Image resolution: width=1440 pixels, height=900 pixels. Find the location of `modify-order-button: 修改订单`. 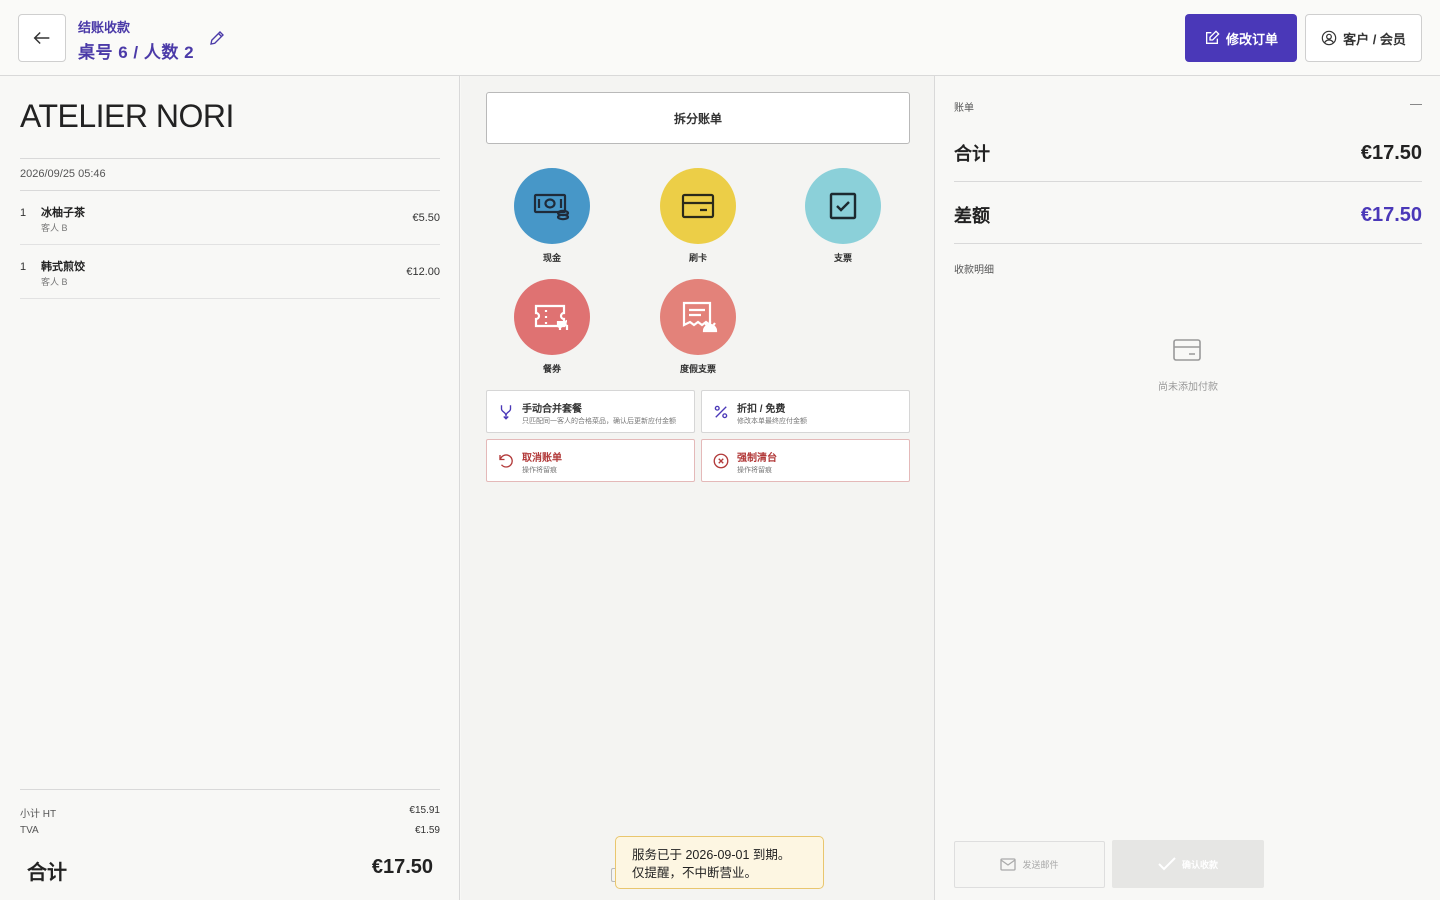

modify-order-button: 修改订单 is located at coordinates (1241, 38).